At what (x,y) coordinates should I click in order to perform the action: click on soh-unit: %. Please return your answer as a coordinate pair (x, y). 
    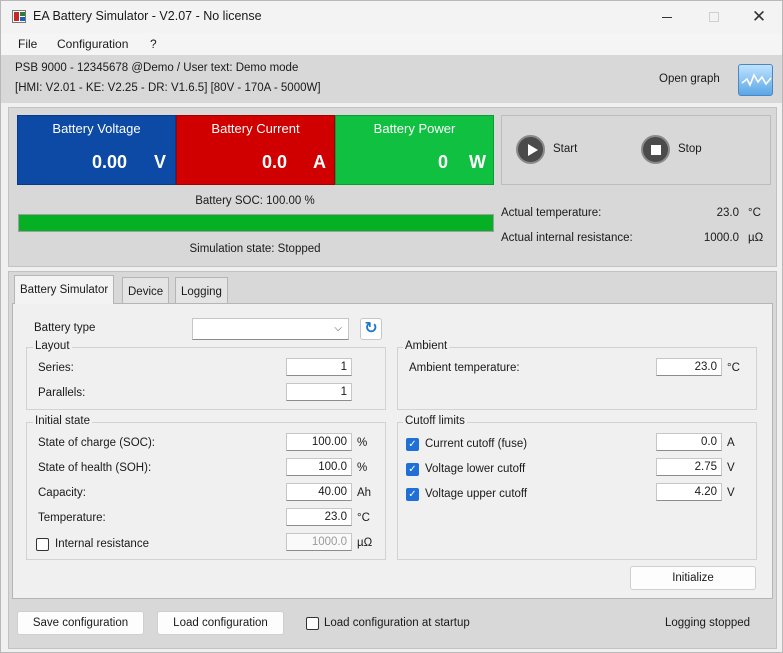
    Looking at the image, I should click on (362, 468).